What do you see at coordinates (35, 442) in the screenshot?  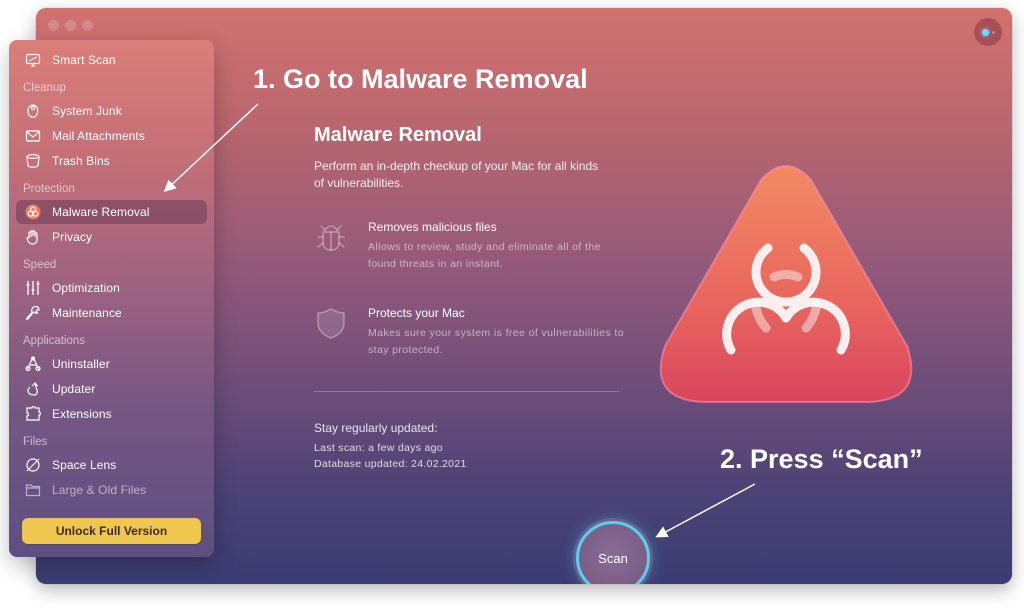 I see `sidebar-section-files: Files` at bounding box center [35, 442].